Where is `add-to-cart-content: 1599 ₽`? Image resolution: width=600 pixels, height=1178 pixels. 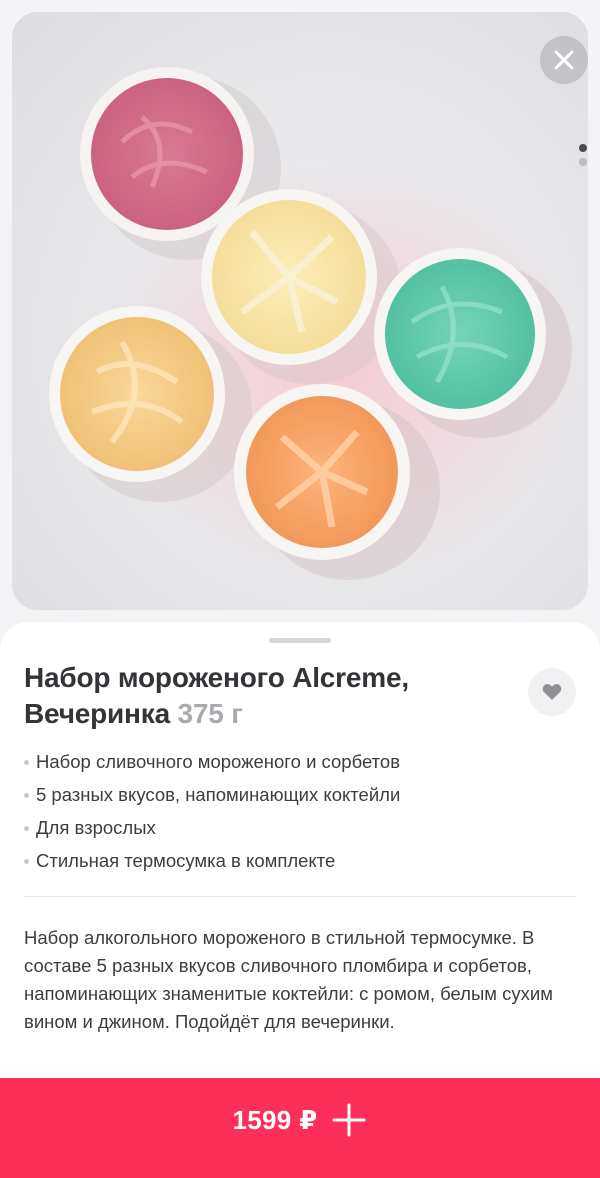
add-to-cart-content: 1599 ₽ is located at coordinates (300, 1120).